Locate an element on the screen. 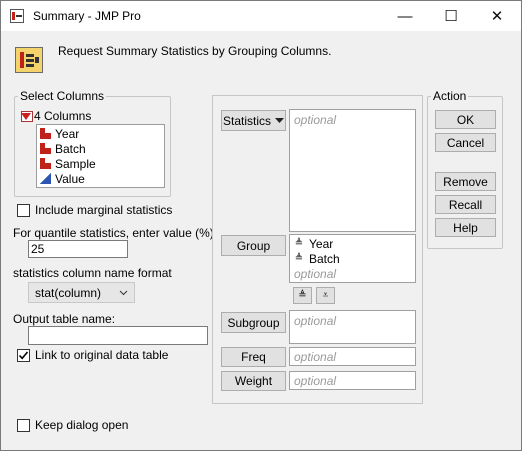 The width and height of the screenshot is (522, 451). recall-button: Recall is located at coordinates (465, 204).